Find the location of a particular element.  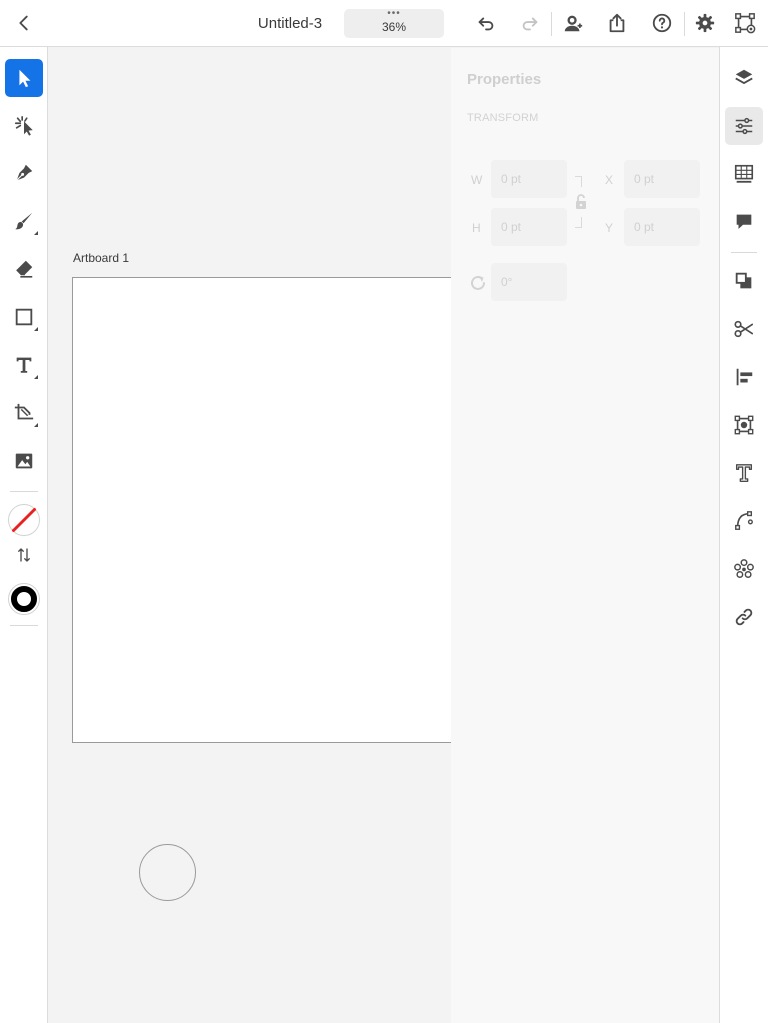

zoom-control: ••• 36% is located at coordinates (394, 23).